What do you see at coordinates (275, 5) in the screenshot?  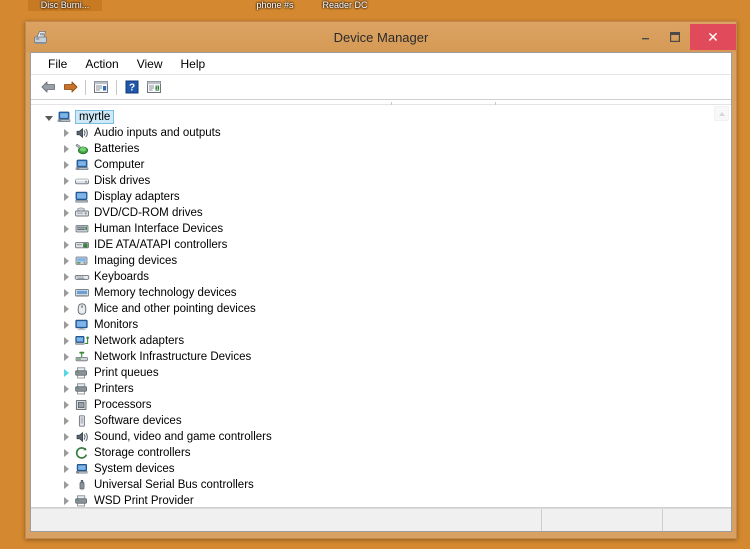 I see `desktop-icon-label: phone #s` at bounding box center [275, 5].